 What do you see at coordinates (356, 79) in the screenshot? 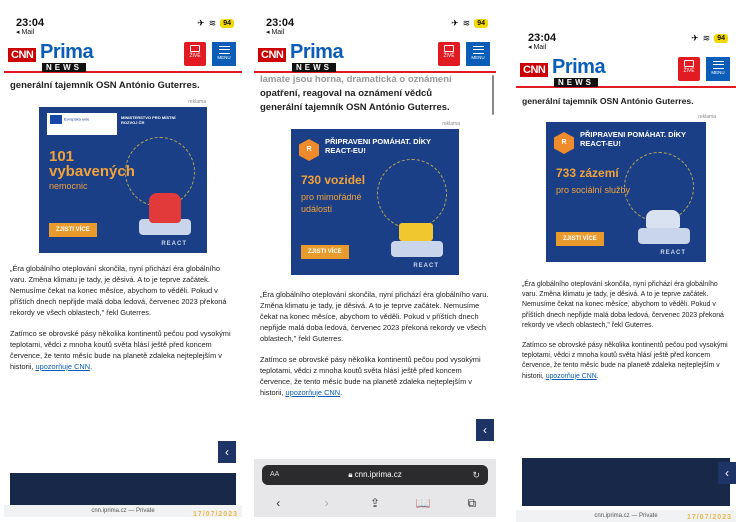
I see `article-lead-clipped: lamate jsou horna, dramatická o oznámení` at bounding box center [356, 79].